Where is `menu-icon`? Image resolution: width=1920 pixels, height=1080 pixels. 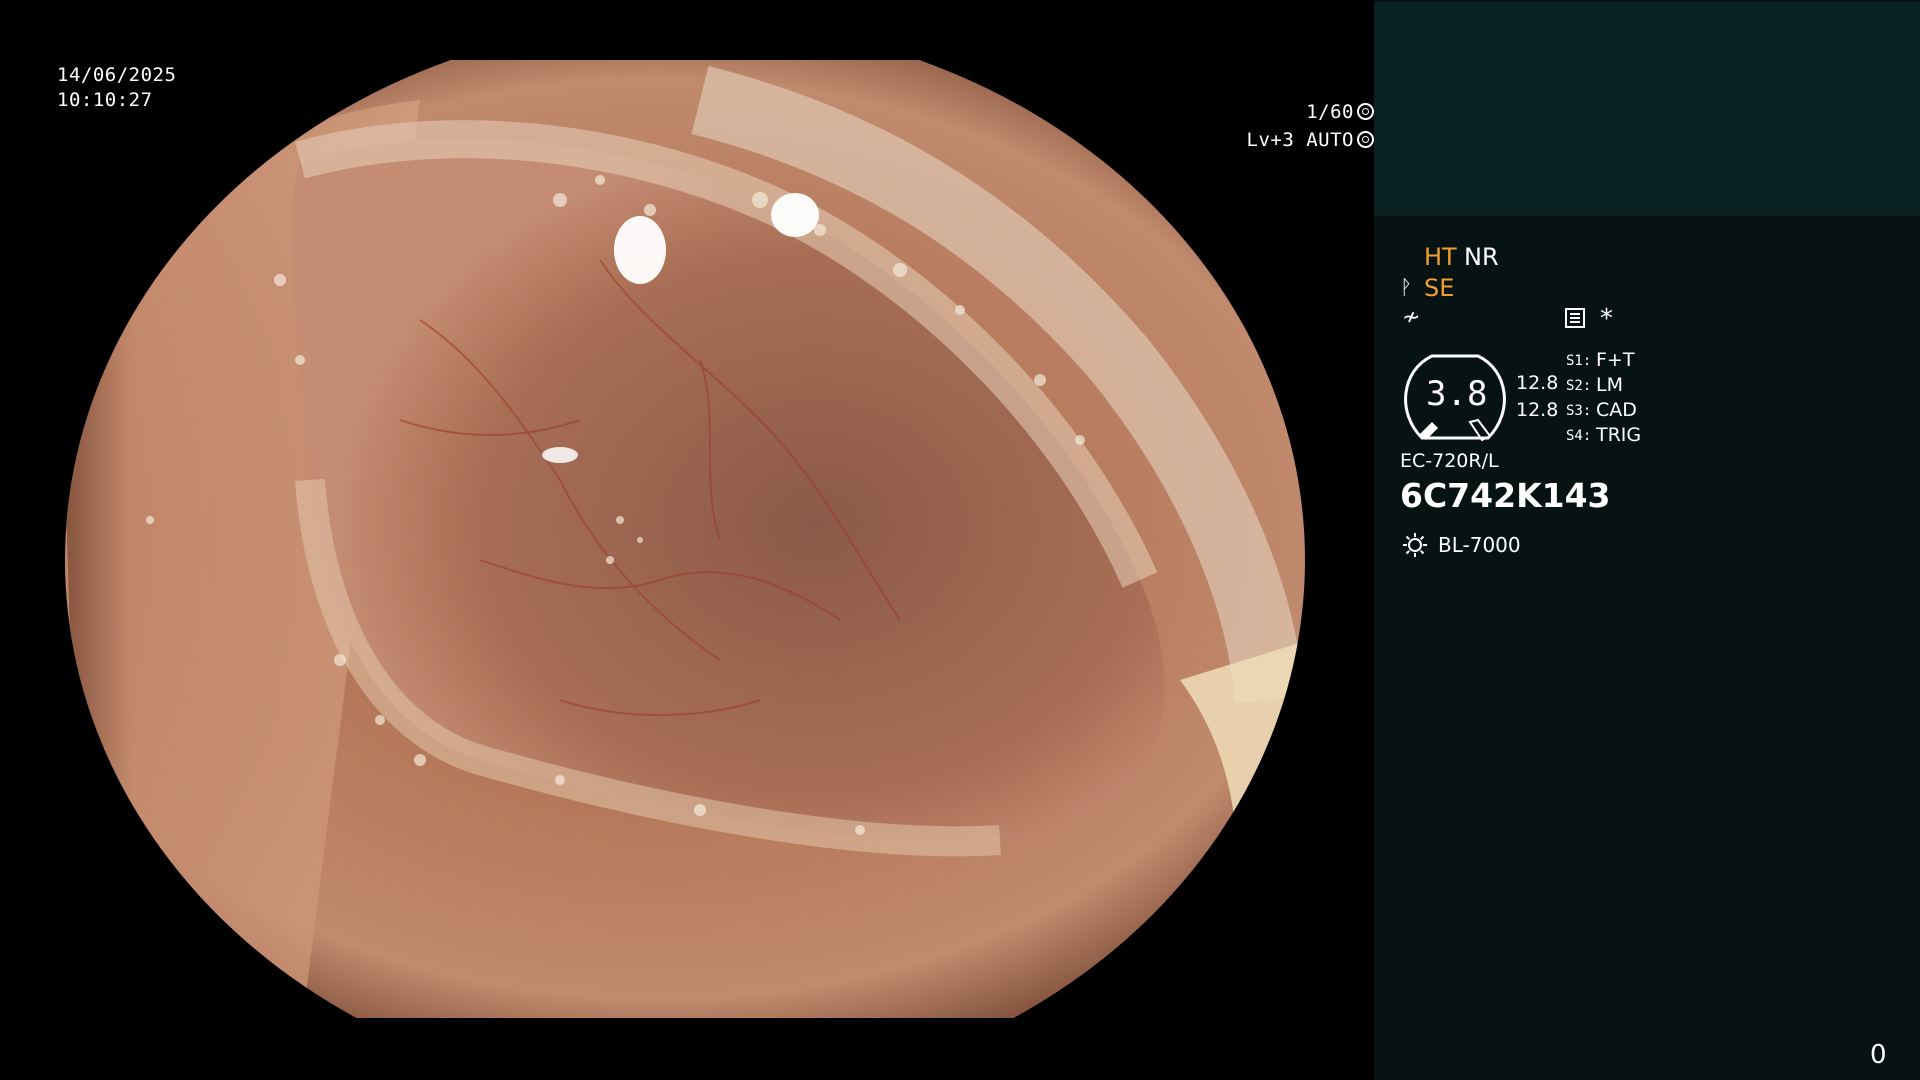
menu-icon is located at coordinates (1575, 318).